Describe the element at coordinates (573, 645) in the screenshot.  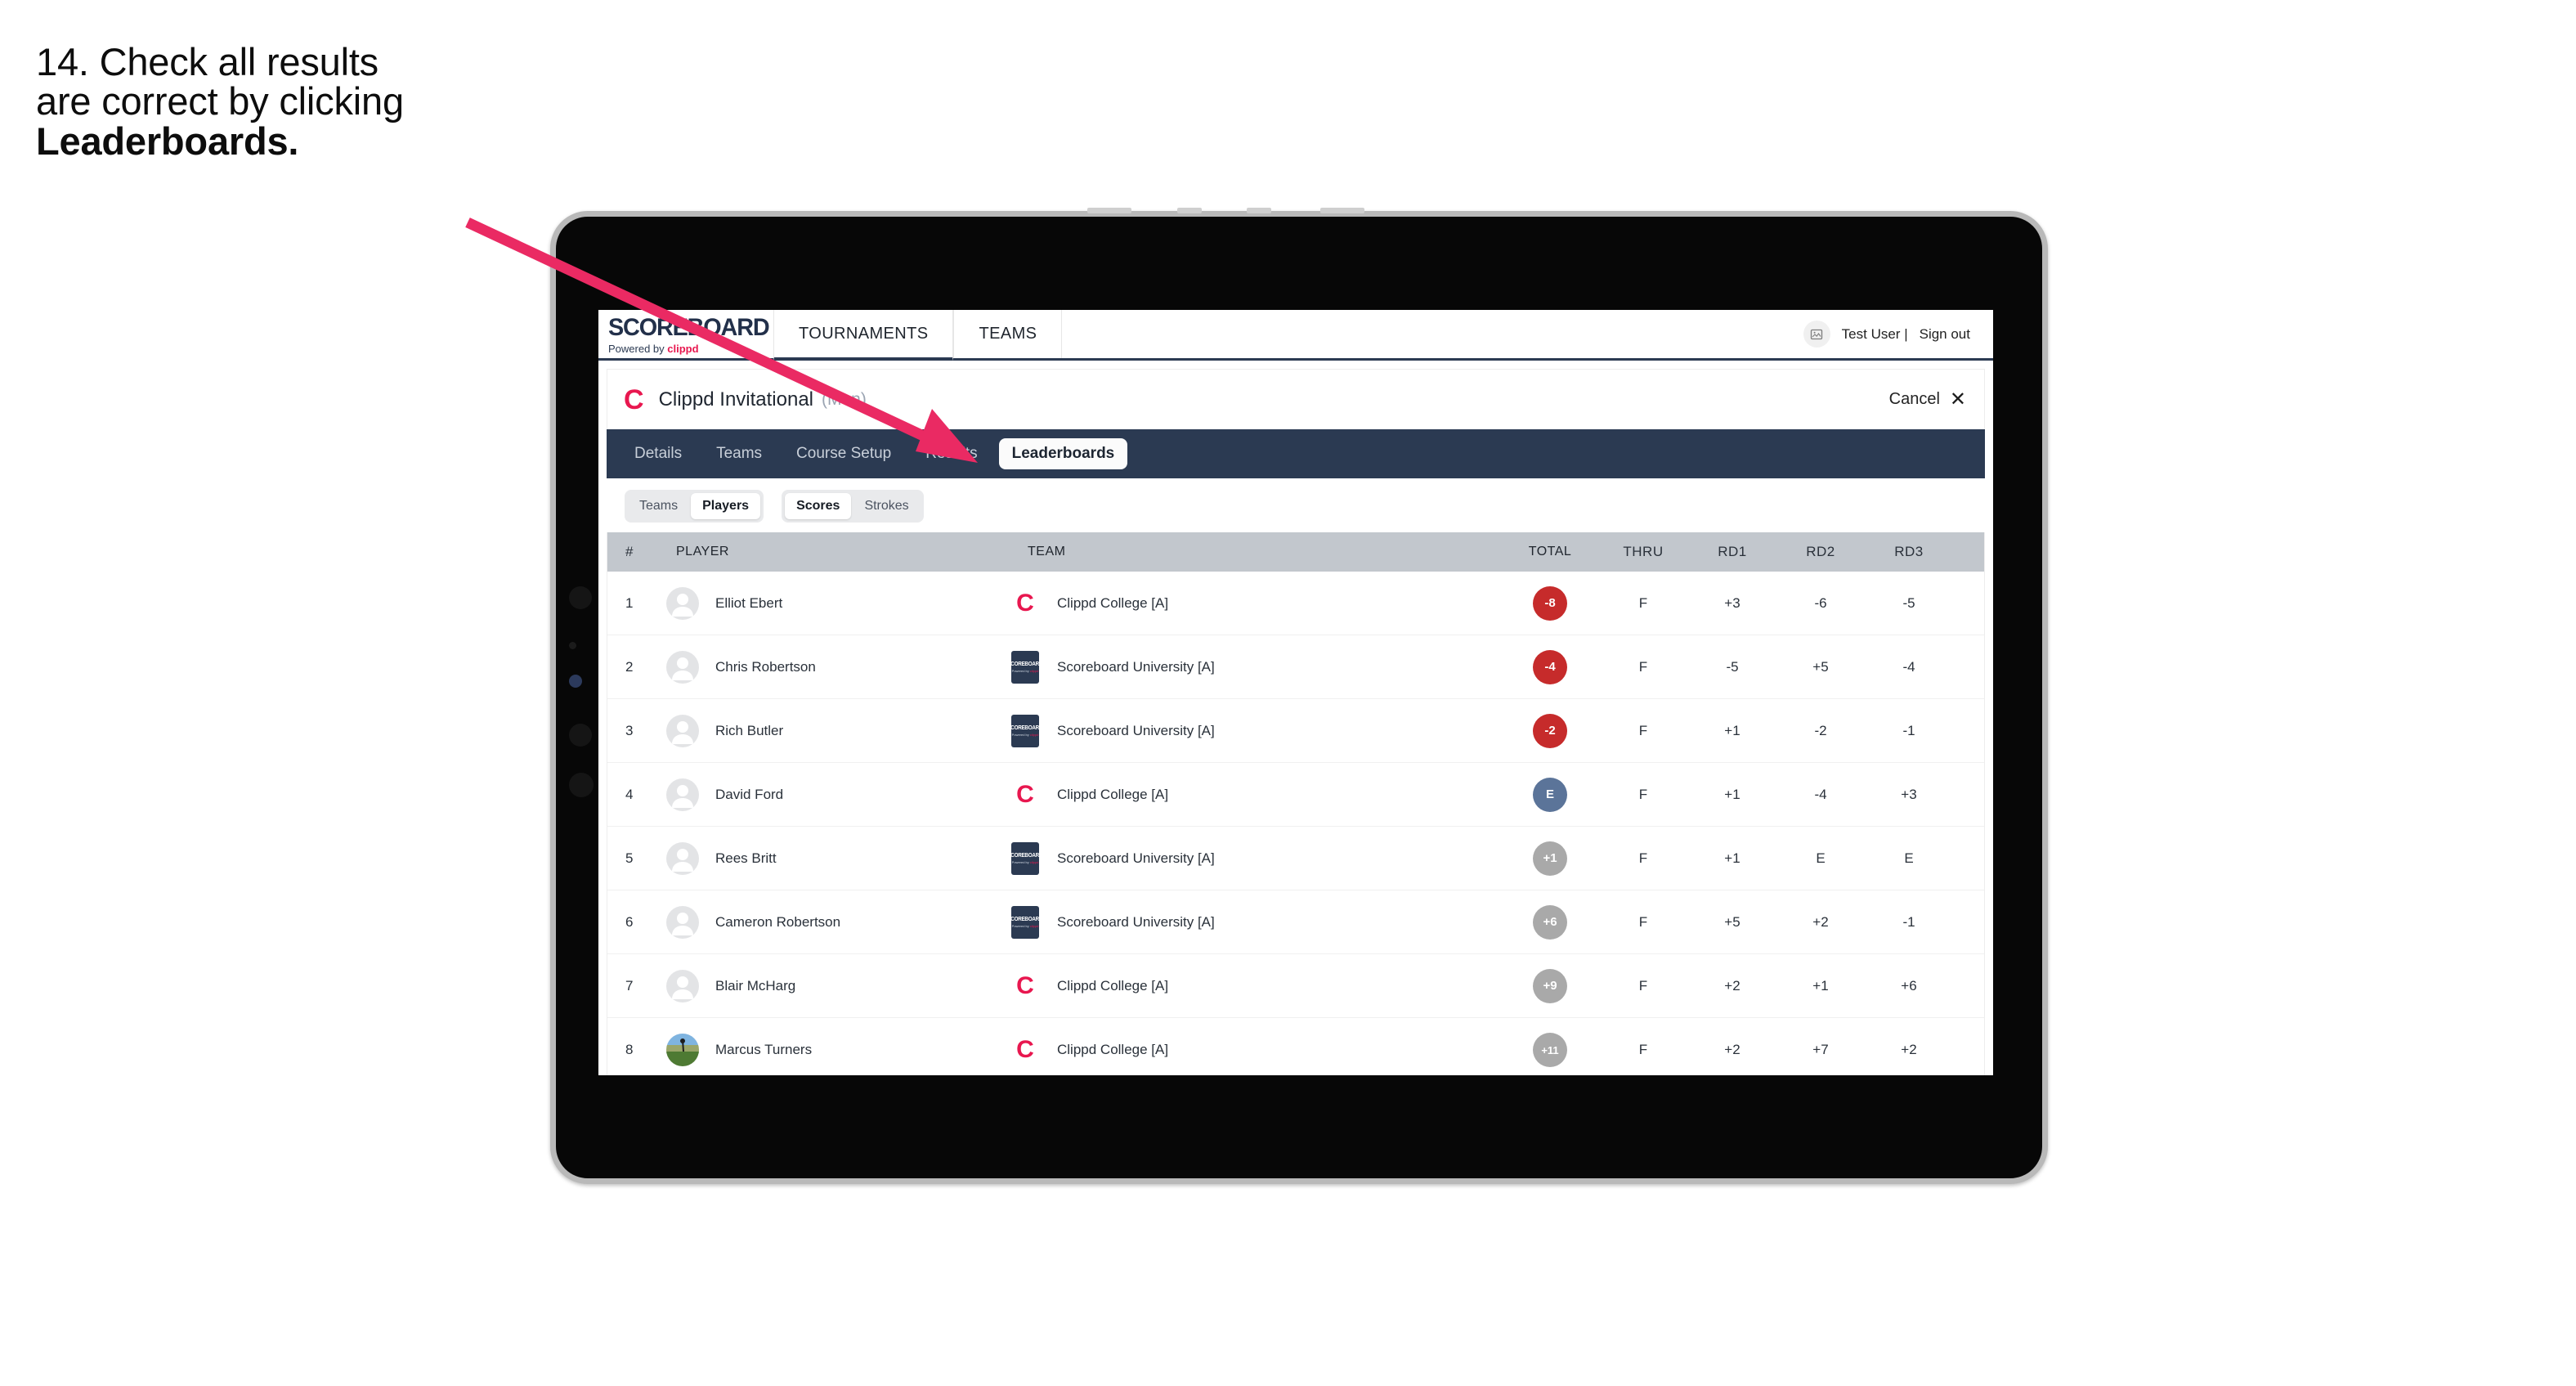
I see `device-side-sensor` at that location.